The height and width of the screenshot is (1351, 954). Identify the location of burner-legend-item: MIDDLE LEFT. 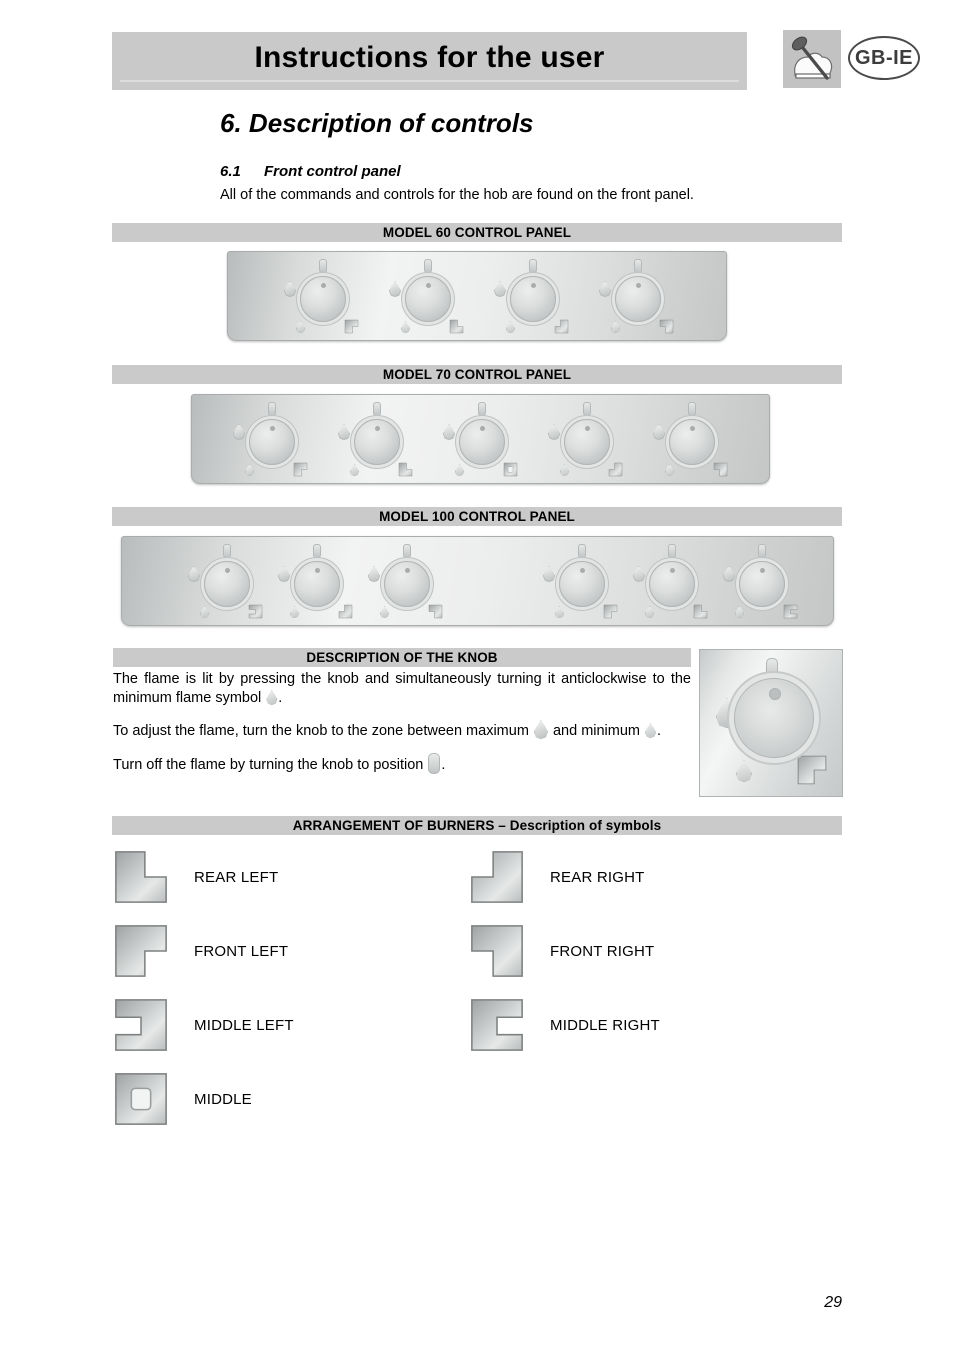
(203, 1025).